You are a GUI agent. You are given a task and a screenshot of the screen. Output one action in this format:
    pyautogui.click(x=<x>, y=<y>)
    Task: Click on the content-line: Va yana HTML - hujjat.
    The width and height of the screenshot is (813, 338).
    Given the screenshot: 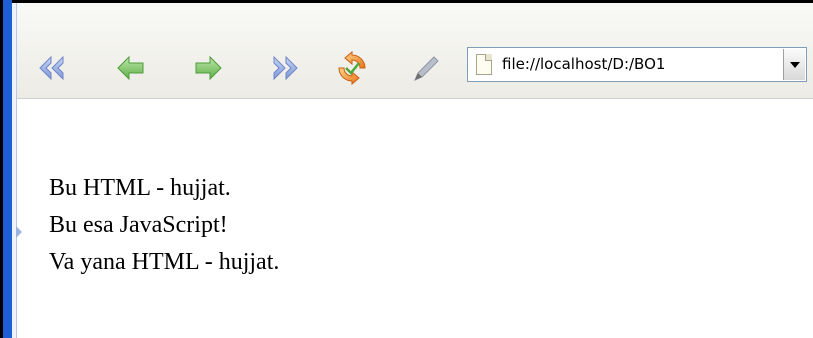 What is the action you would take?
    pyautogui.click(x=164, y=262)
    